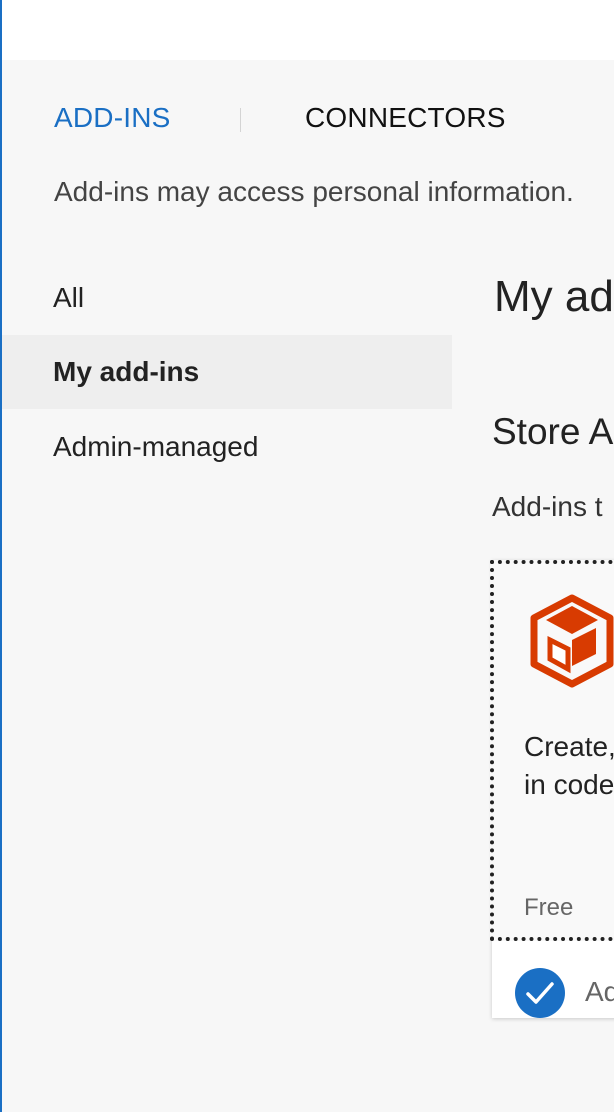  What do you see at coordinates (540, 993) in the screenshot?
I see `checkmark-icon` at bounding box center [540, 993].